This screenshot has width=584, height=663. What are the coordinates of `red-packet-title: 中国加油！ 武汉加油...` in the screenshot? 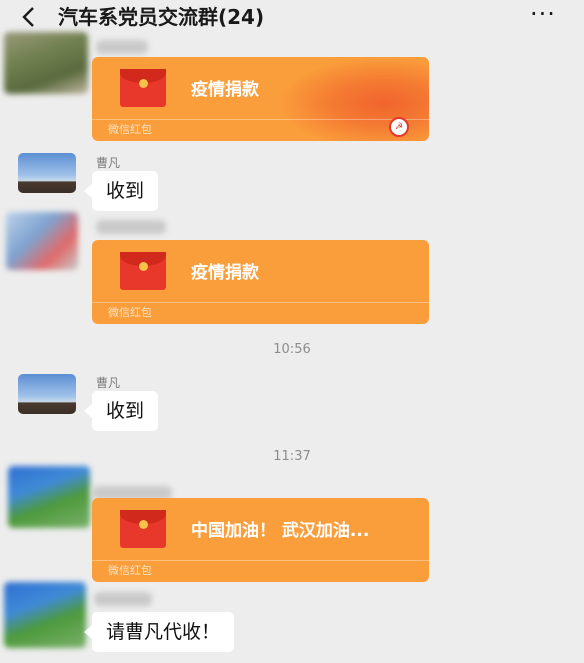 It's located at (280, 531).